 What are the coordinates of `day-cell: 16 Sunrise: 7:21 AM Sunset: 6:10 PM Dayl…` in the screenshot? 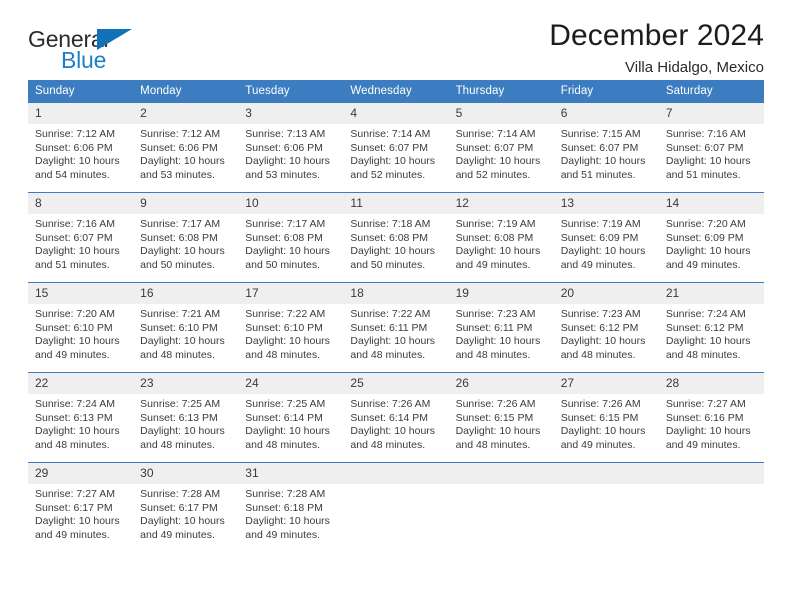 It's located at (186, 327).